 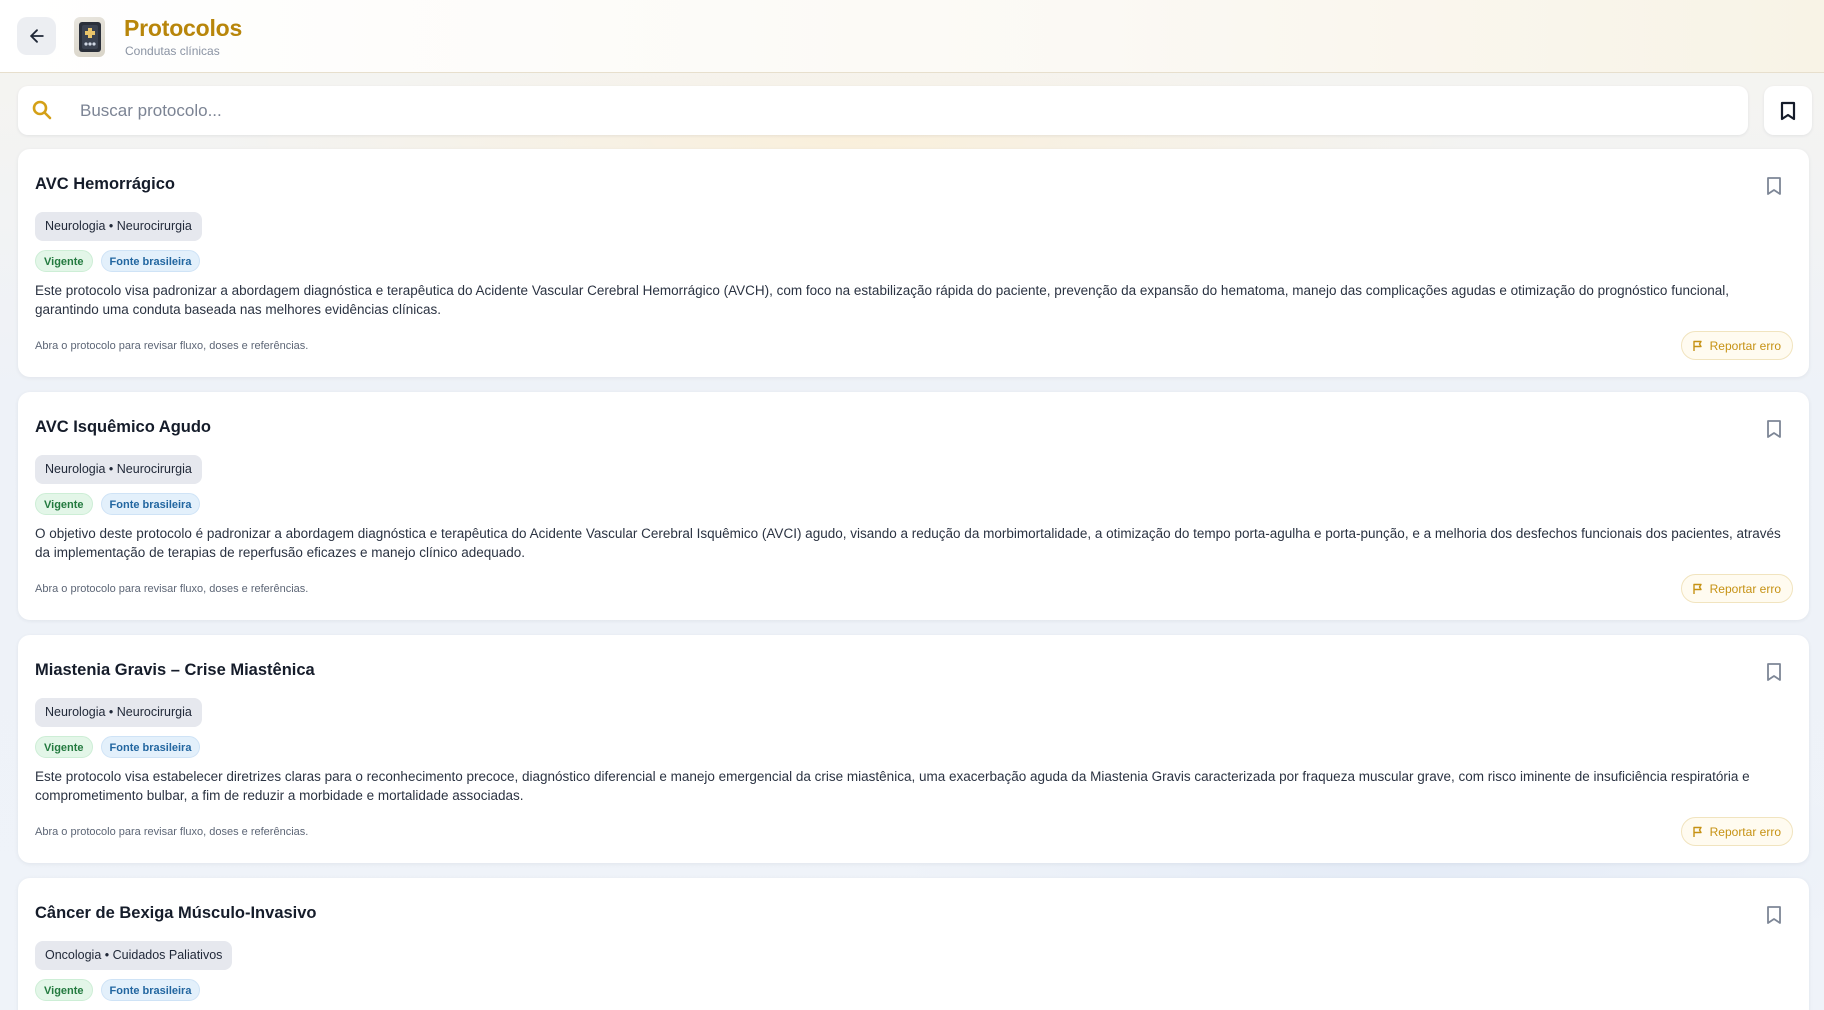 What do you see at coordinates (912, 36) in the screenshot?
I see `app-header: Protocolos Condutas clínicas` at bounding box center [912, 36].